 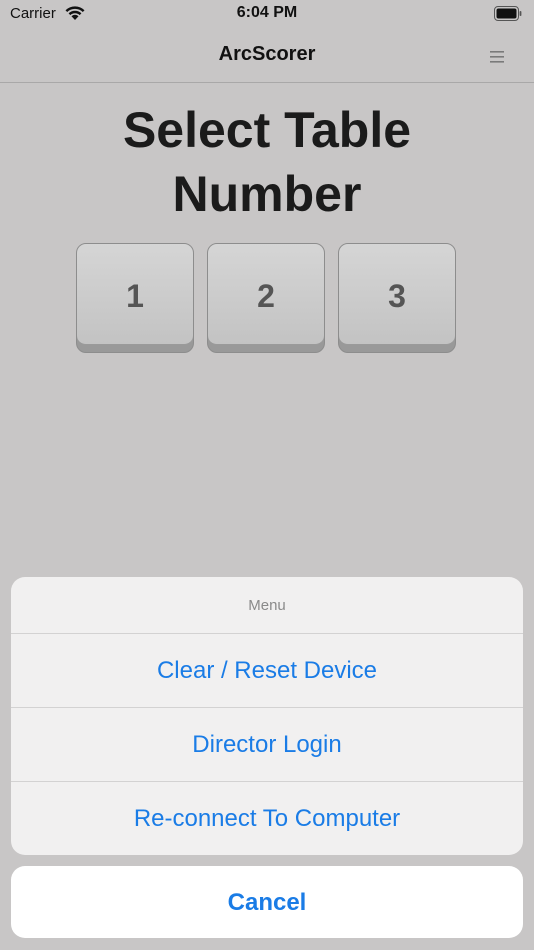 I want to click on table-1-label: 1, so click(x=135, y=294).